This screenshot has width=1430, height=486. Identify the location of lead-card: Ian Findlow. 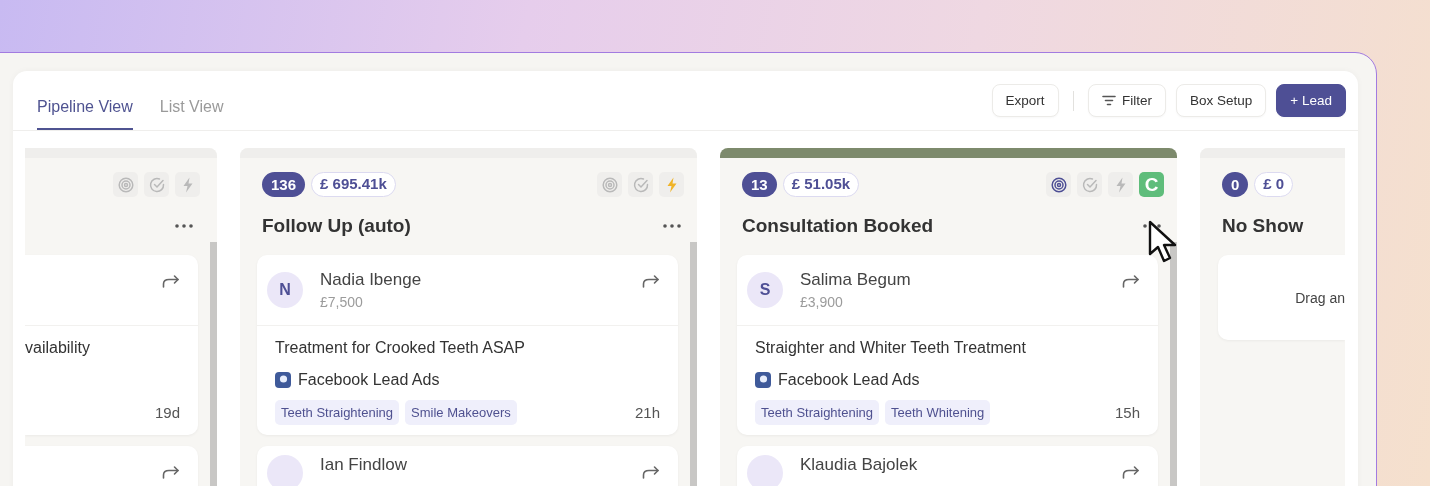
(467, 466).